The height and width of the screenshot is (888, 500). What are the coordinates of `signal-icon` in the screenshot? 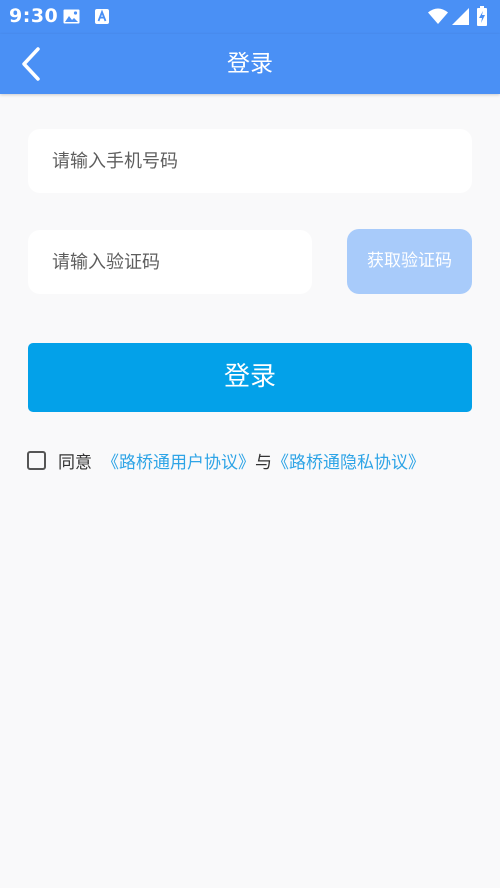 It's located at (460, 16).